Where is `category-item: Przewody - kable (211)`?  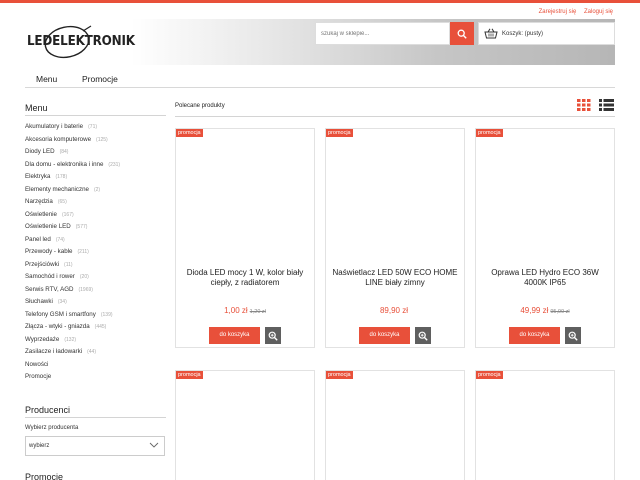
category-item: Przewody - kable (211) is located at coordinates (95, 254).